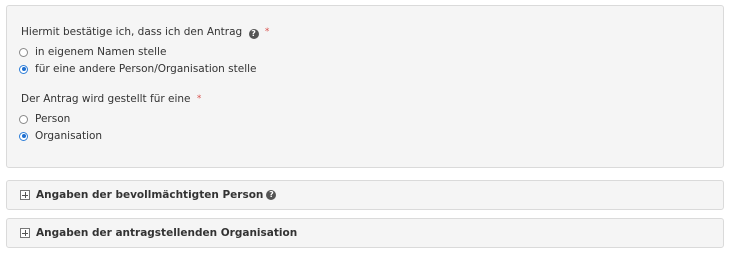  I want to click on radio-person, so click(23, 119).